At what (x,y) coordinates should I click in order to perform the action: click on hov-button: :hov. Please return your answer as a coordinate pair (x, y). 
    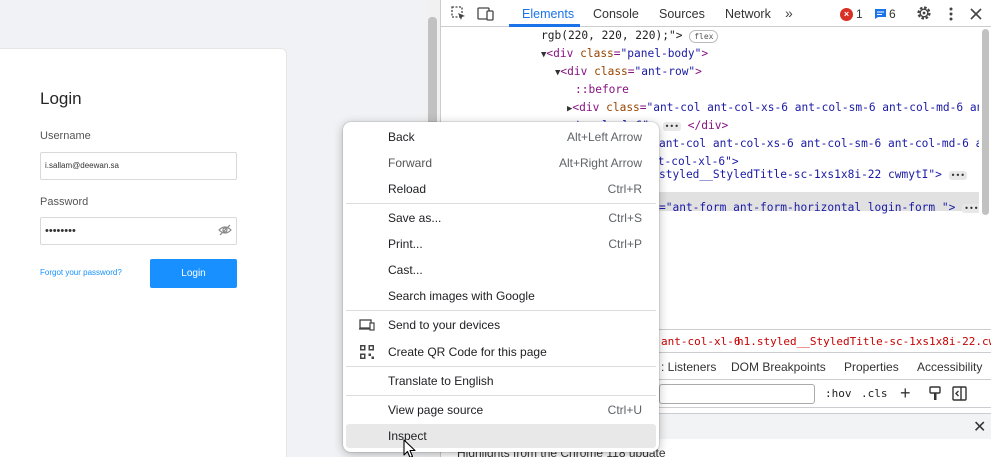
    Looking at the image, I should click on (838, 393).